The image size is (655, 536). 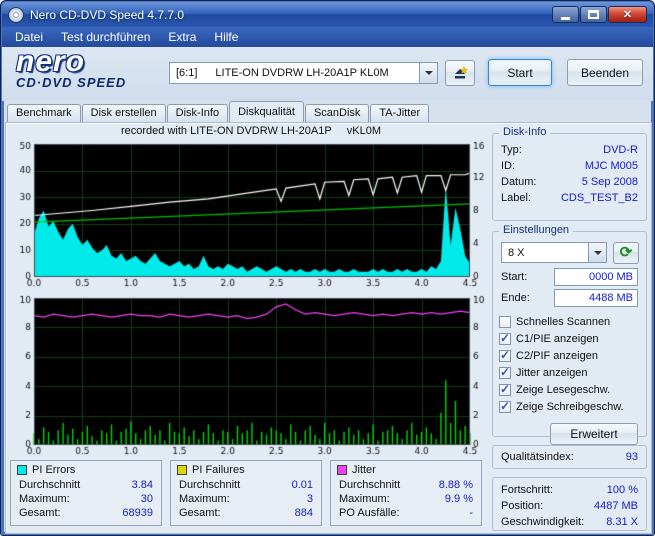 What do you see at coordinates (631, 457) in the screenshot?
I see `quality-index-value: 93` at bounding box center [631, 457].